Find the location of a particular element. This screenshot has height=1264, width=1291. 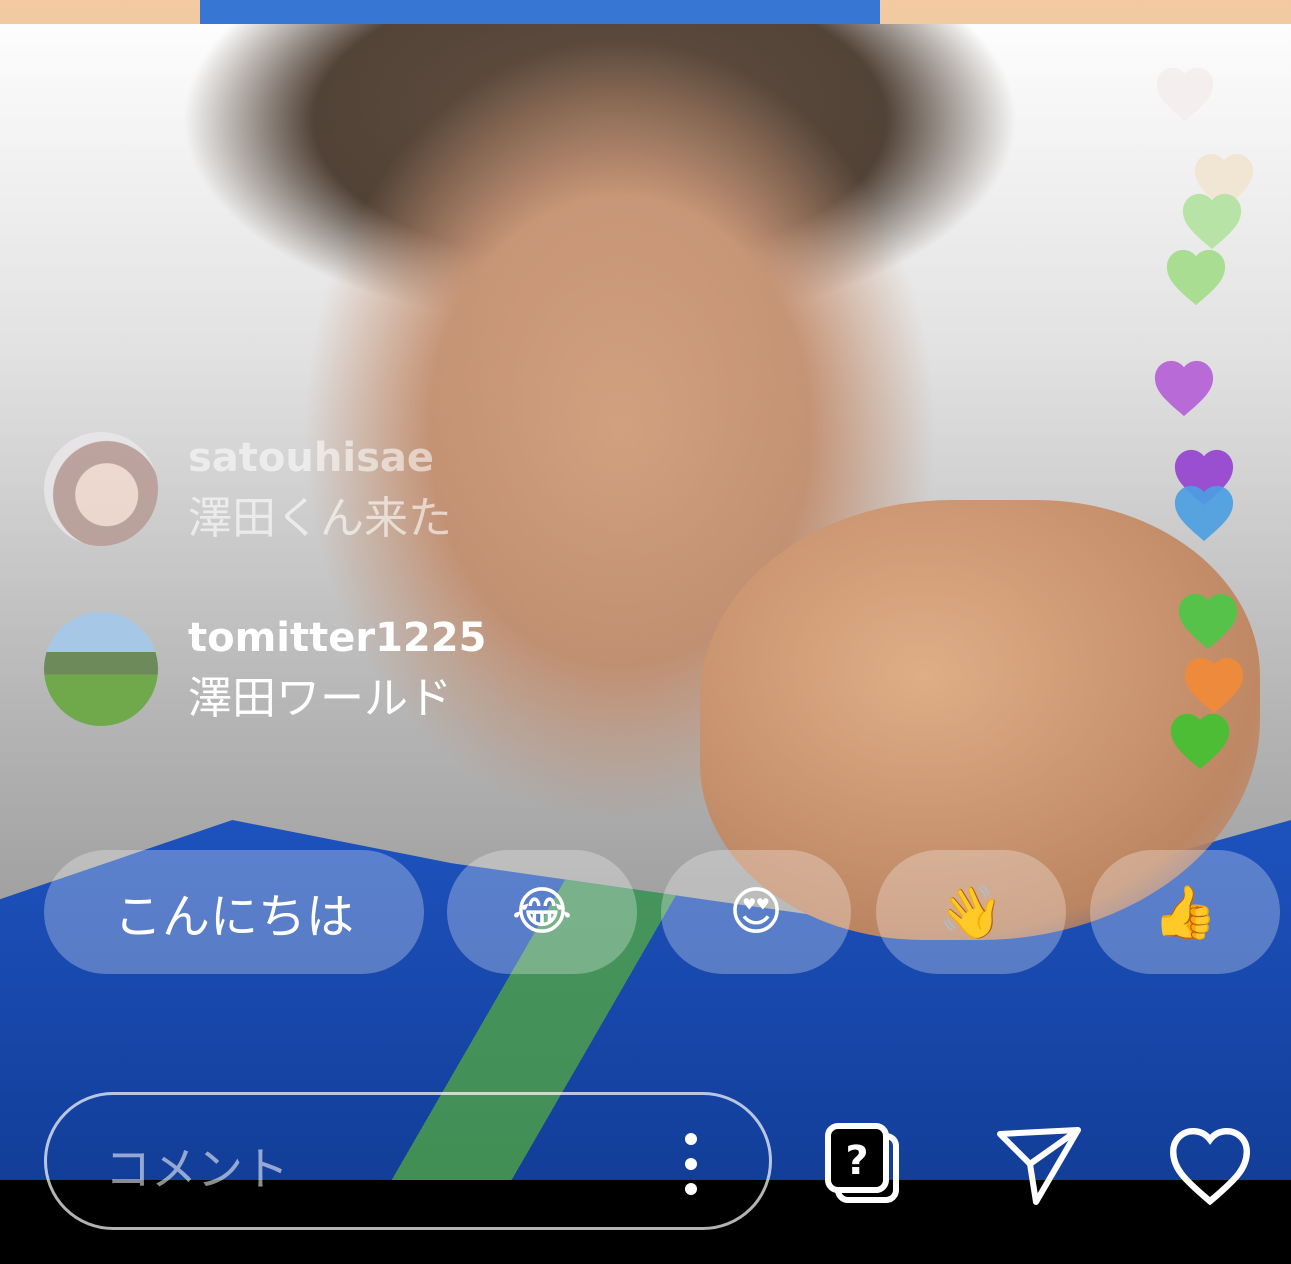

quick-reply-hello-button: こんにちは is located at coordinates (234, 912).